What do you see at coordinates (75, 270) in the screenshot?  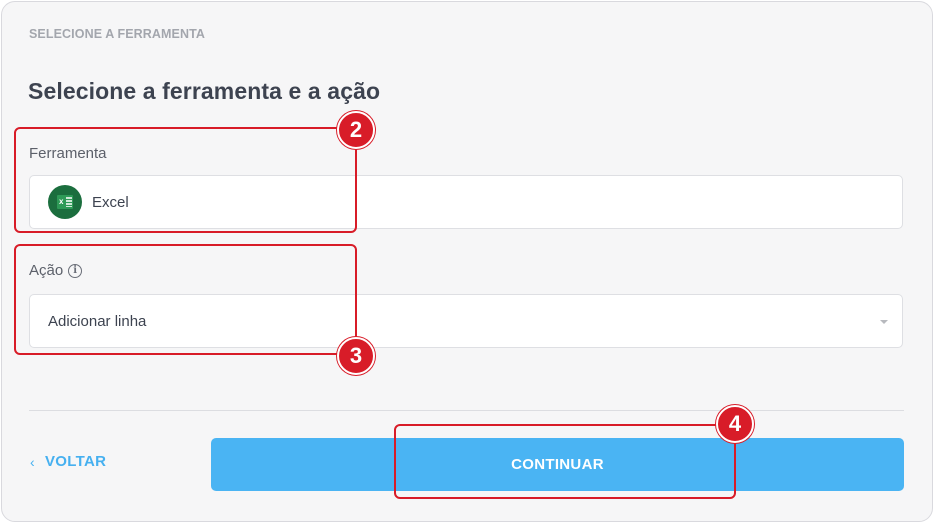 I see `info-icon: i` at bounding box center [75, 270].